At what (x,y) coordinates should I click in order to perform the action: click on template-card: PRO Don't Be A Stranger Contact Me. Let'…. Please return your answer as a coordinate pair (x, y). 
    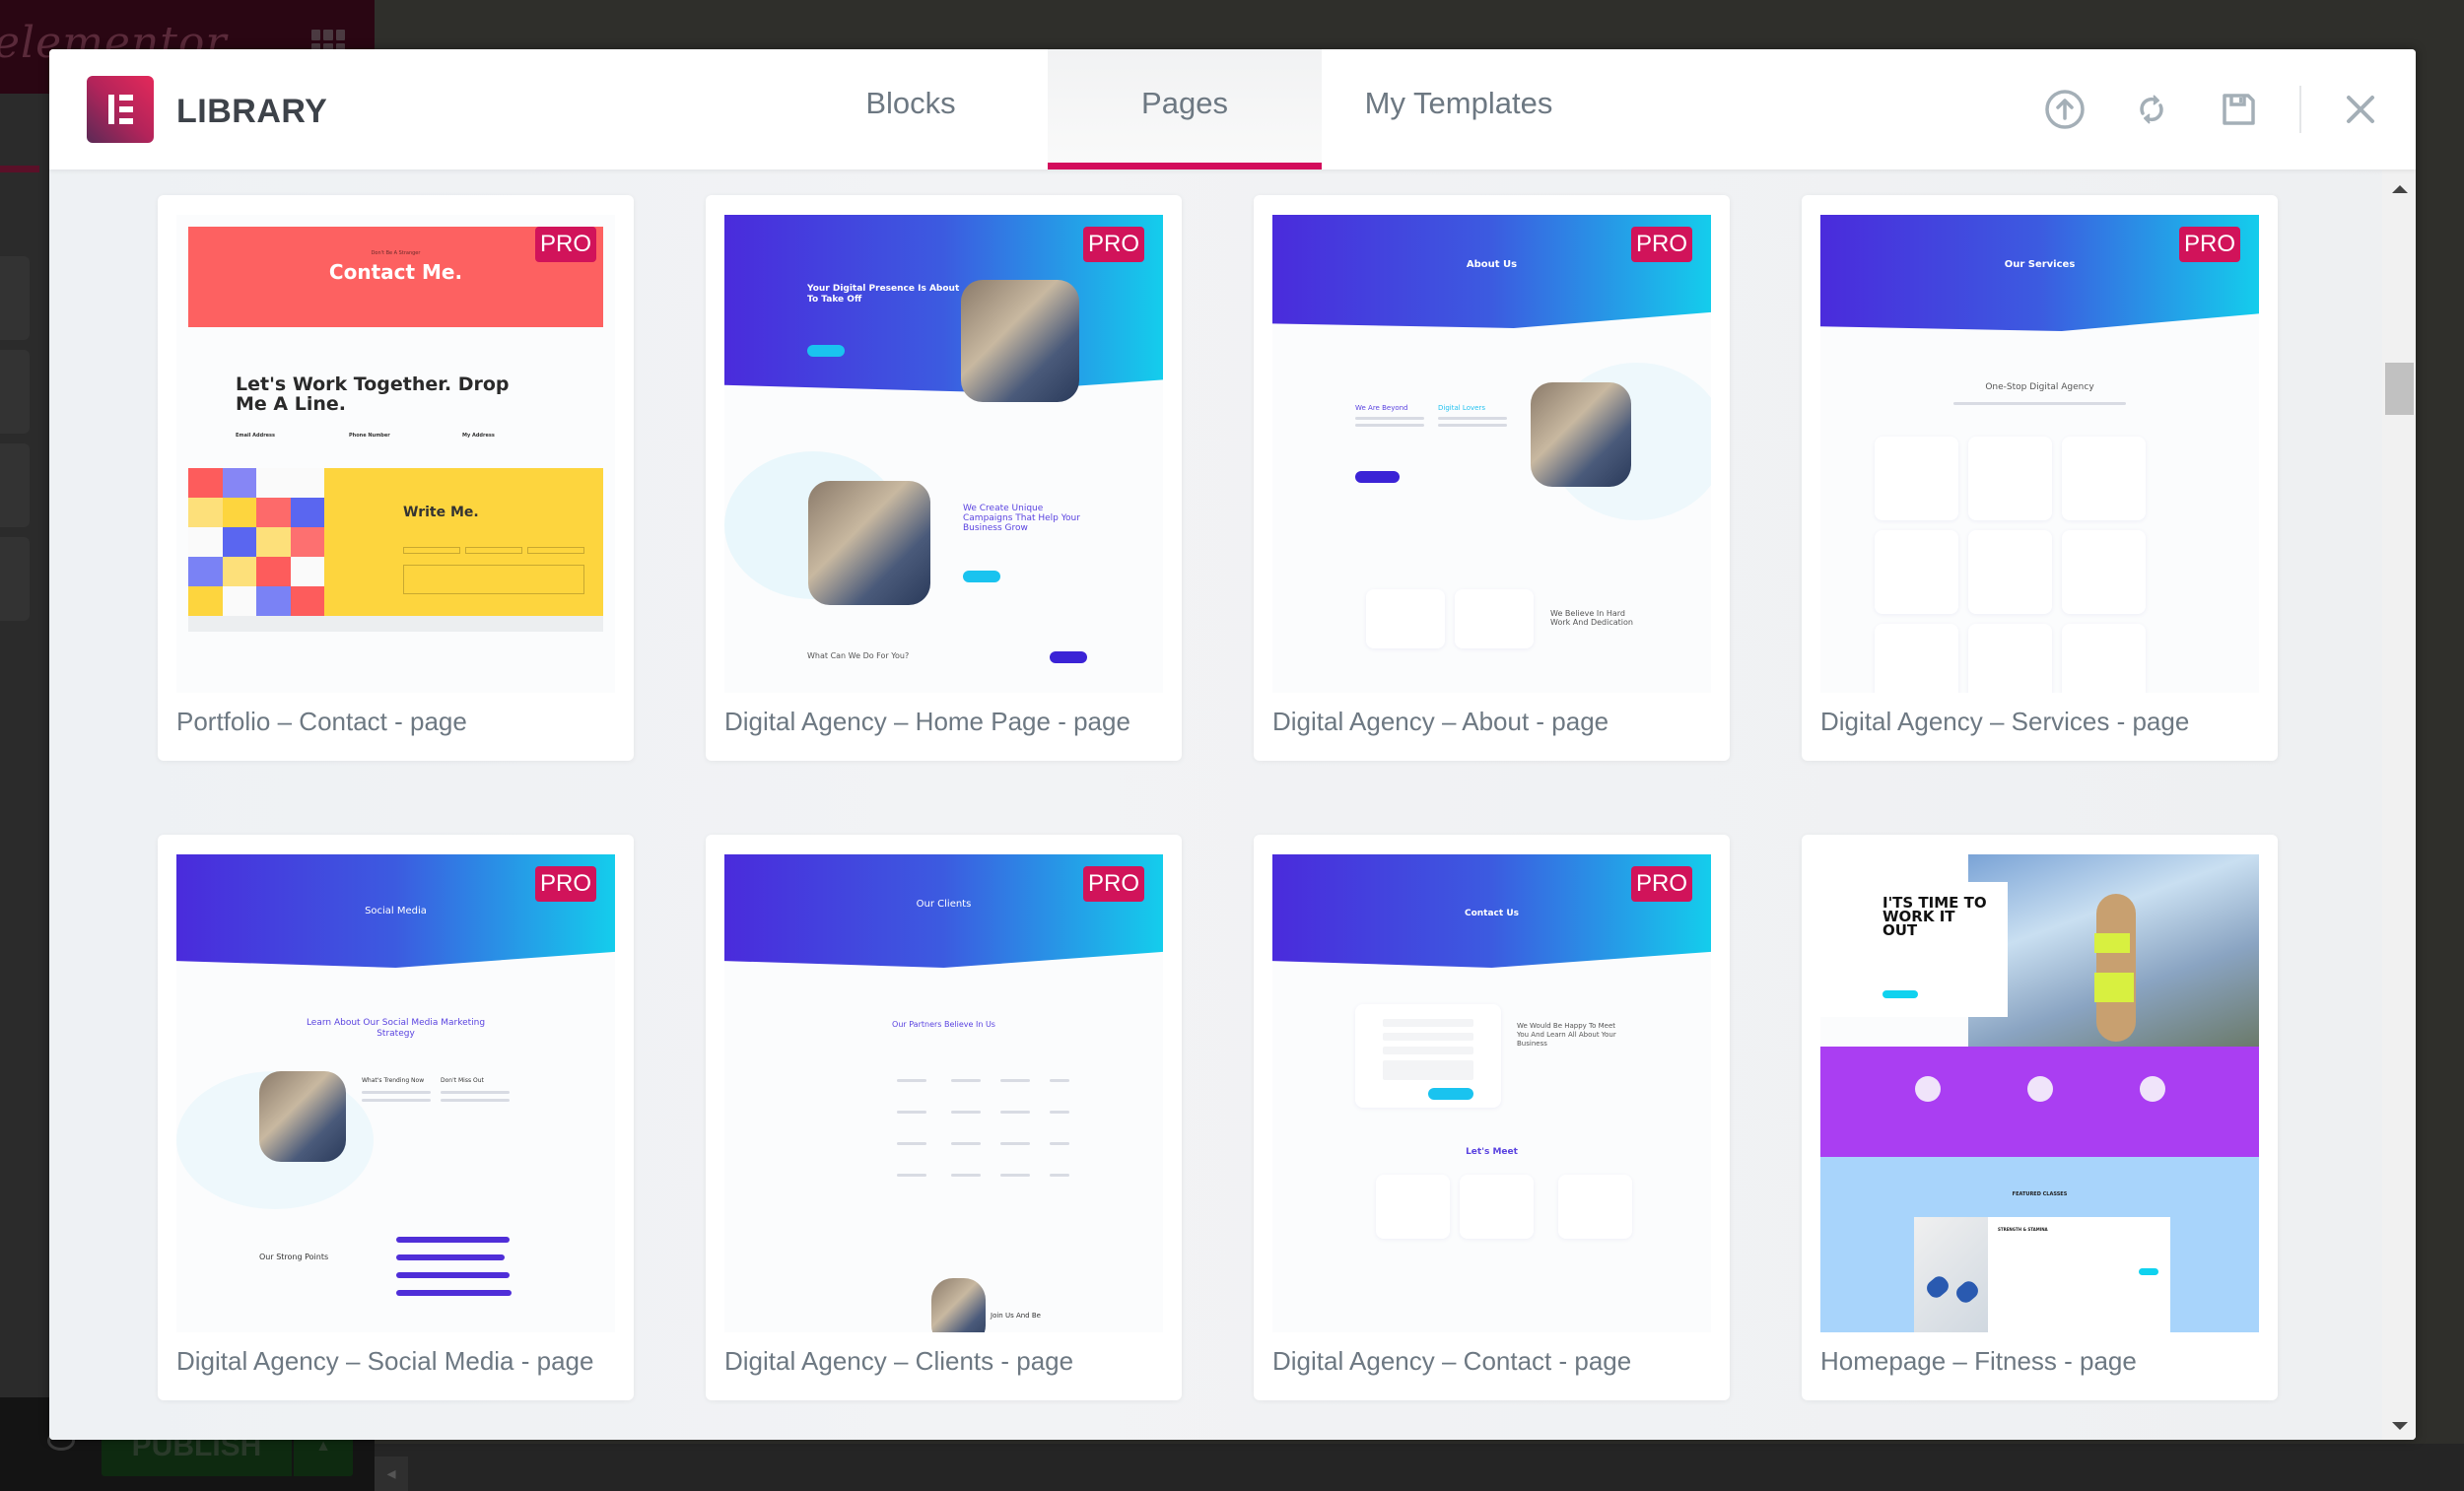
    Looking at the image, I should click on (396, 478).